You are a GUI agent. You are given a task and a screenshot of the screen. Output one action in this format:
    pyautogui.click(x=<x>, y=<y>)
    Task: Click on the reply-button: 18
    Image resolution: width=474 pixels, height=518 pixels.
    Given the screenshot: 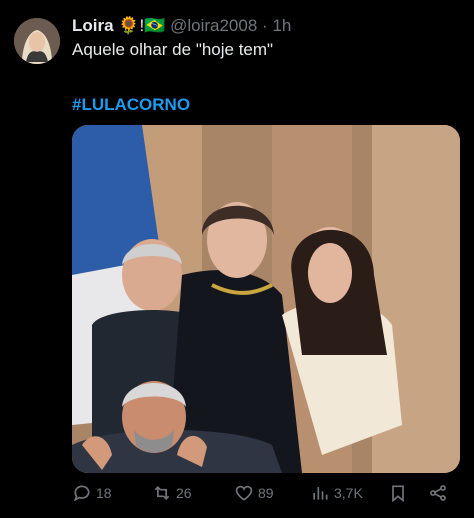 What is the action you would take?
    pyautogui.click(x=92, y=493)
    